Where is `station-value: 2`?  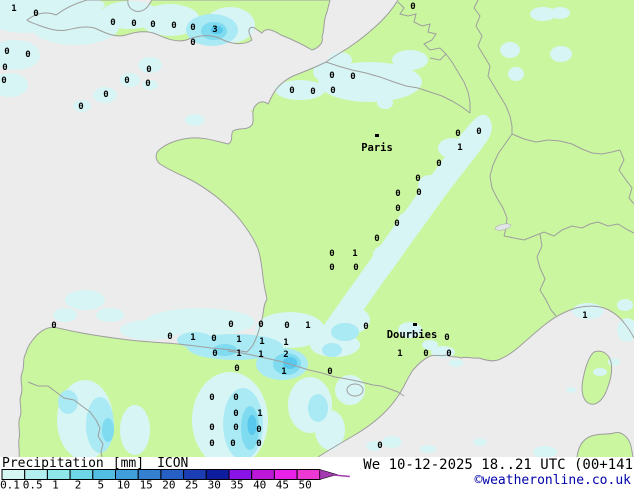 station-value: 2 is located at coordinates (285, 355).